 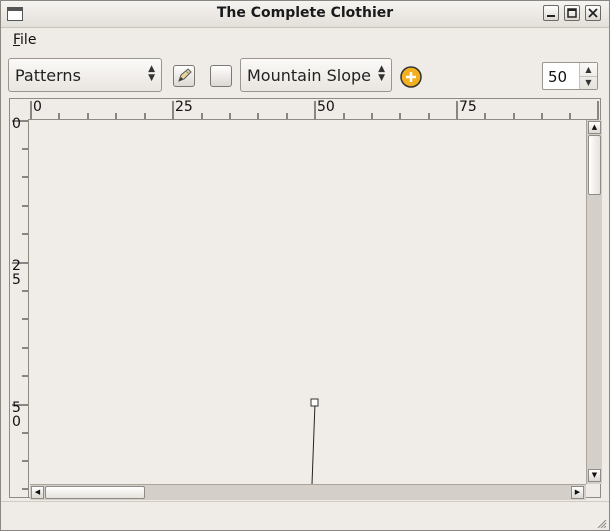 I want to click on spin-controls: ▲ ▼, so click(x=588, y=76).